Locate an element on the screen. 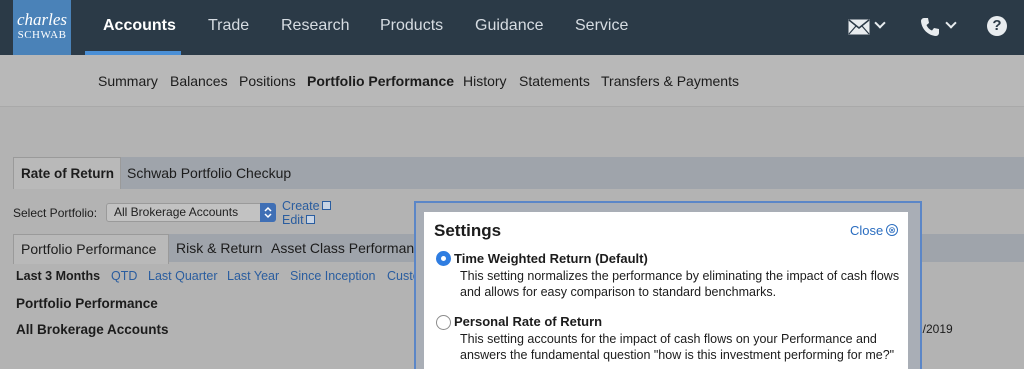 This screenshot has height=369, width=1024. subnav-transfers-payments: Transfers & Payments is located at coordinates (670, 81).